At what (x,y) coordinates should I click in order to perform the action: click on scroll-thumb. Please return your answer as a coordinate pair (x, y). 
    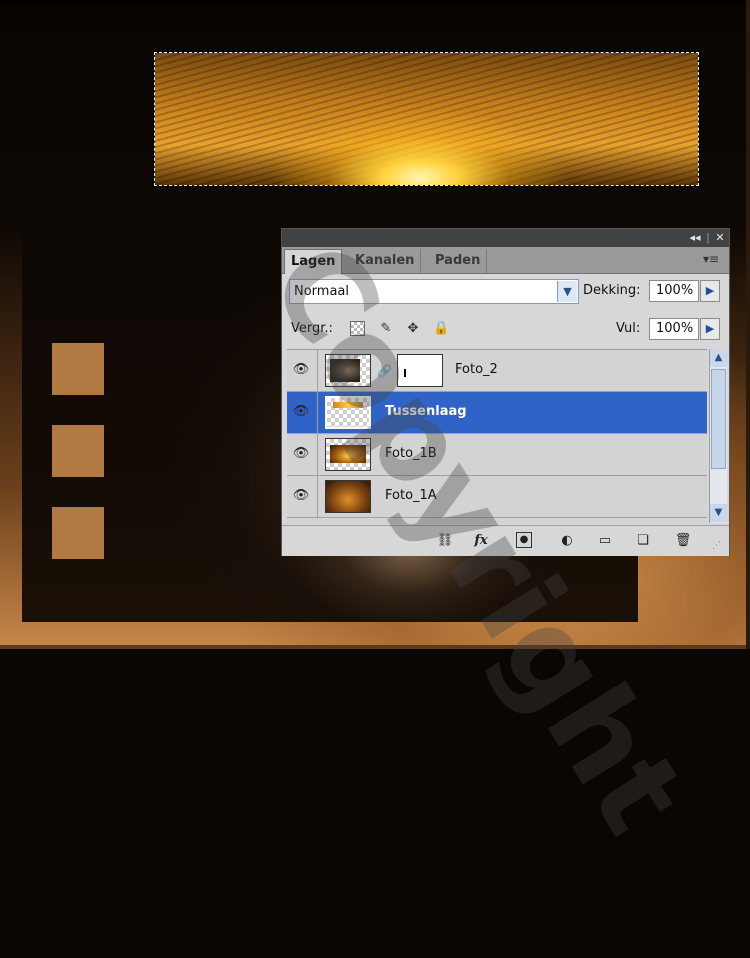
    Looking at the image, I should click on (718, 419).